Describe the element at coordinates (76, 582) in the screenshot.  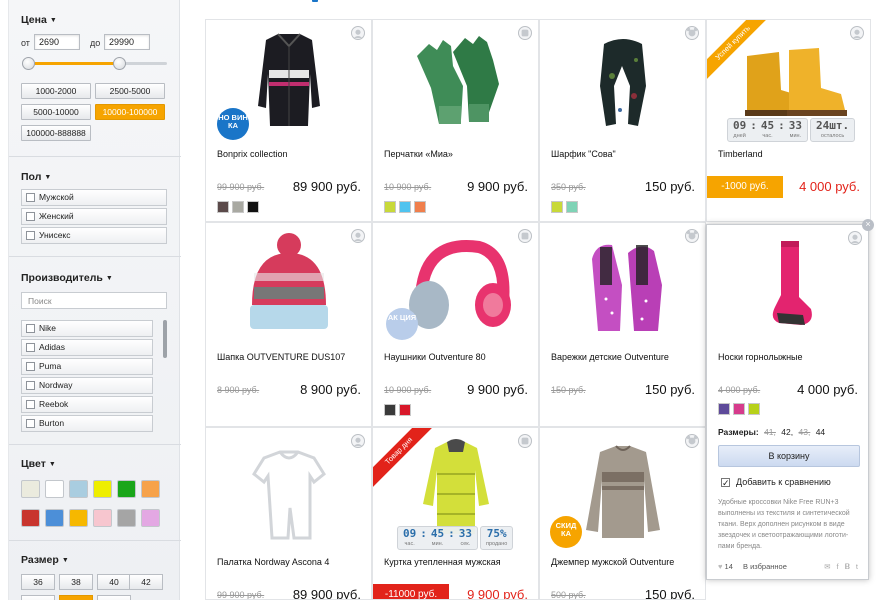
I see `size-option: 38` at that location.